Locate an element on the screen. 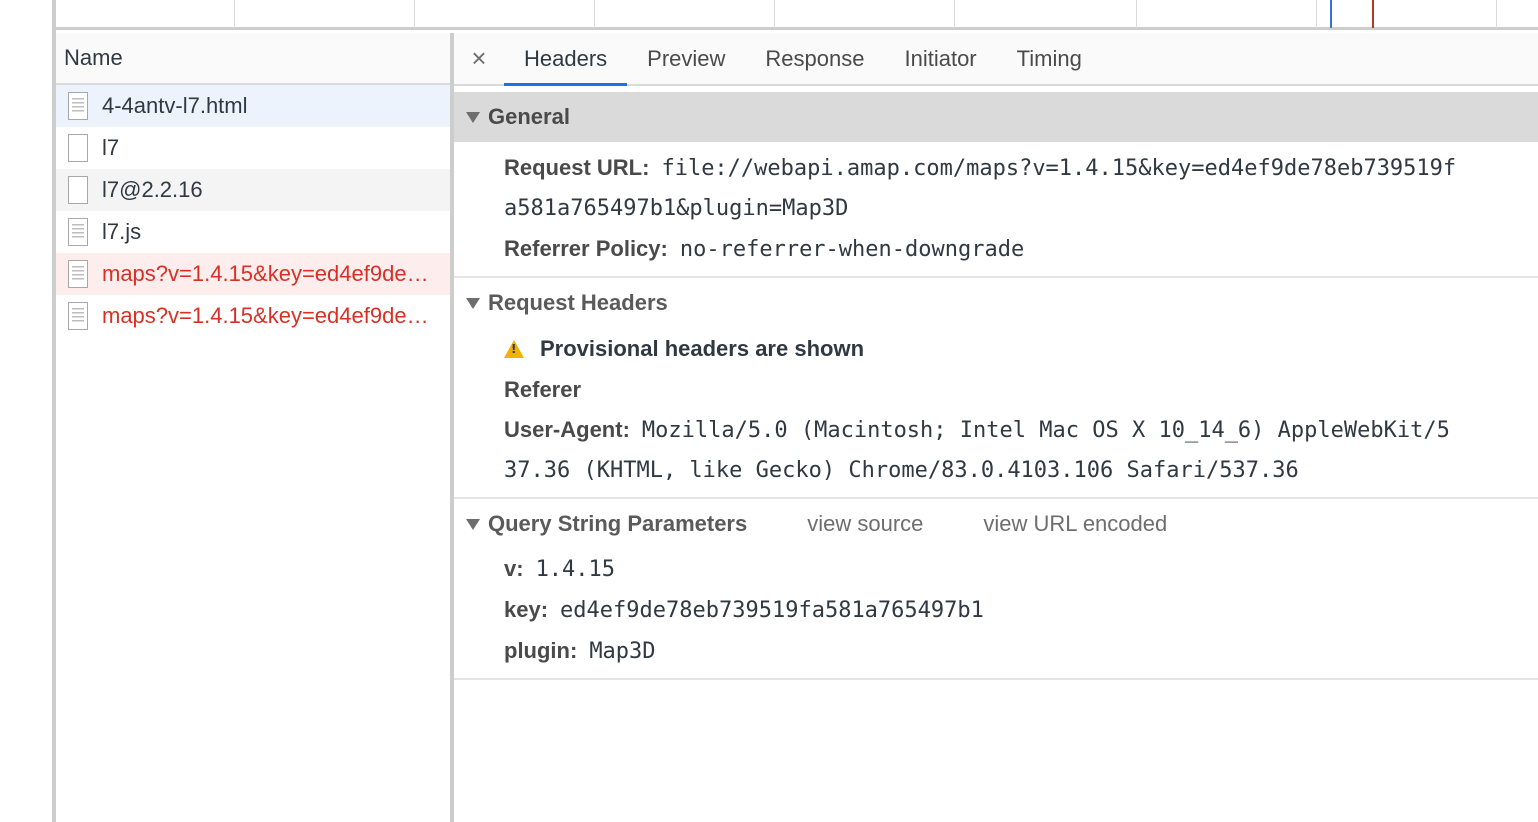  tab-timing: Timing is located at coordinates (1049, 58).